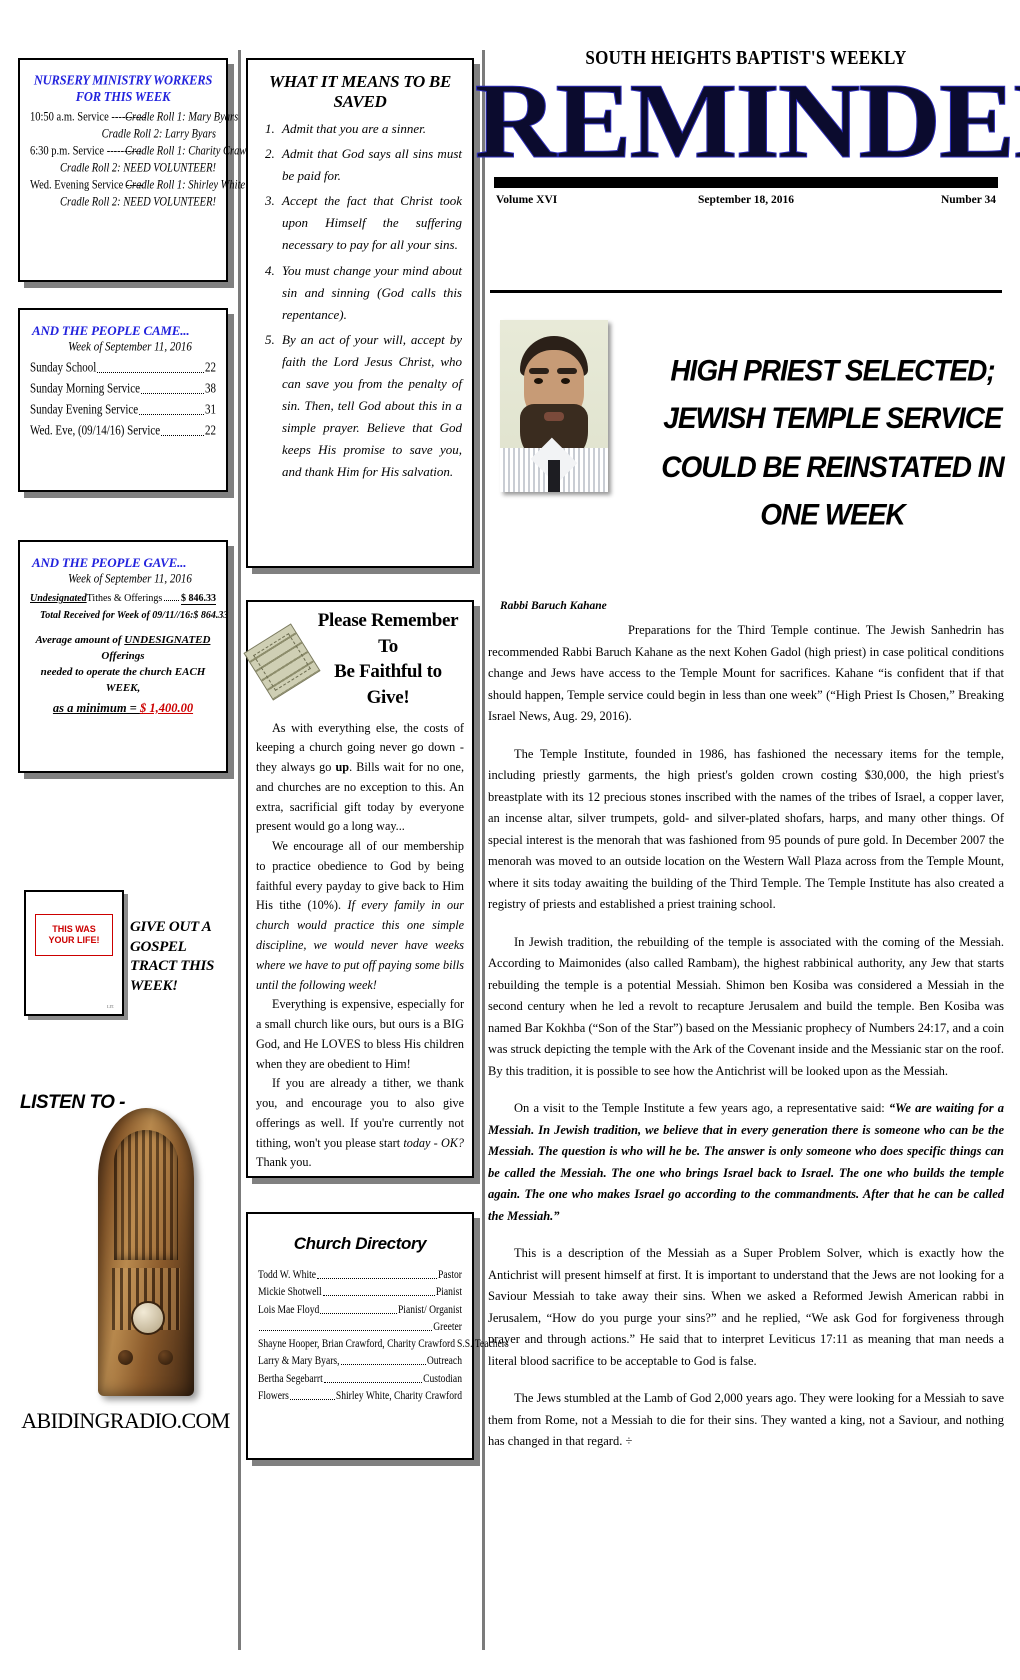 The width and height of the screenshot is (1020, 1680). Describe the element at coordinates (58, 598) in the screenshot. I see `undesignated-label-underlined: Undesignated` at that location.